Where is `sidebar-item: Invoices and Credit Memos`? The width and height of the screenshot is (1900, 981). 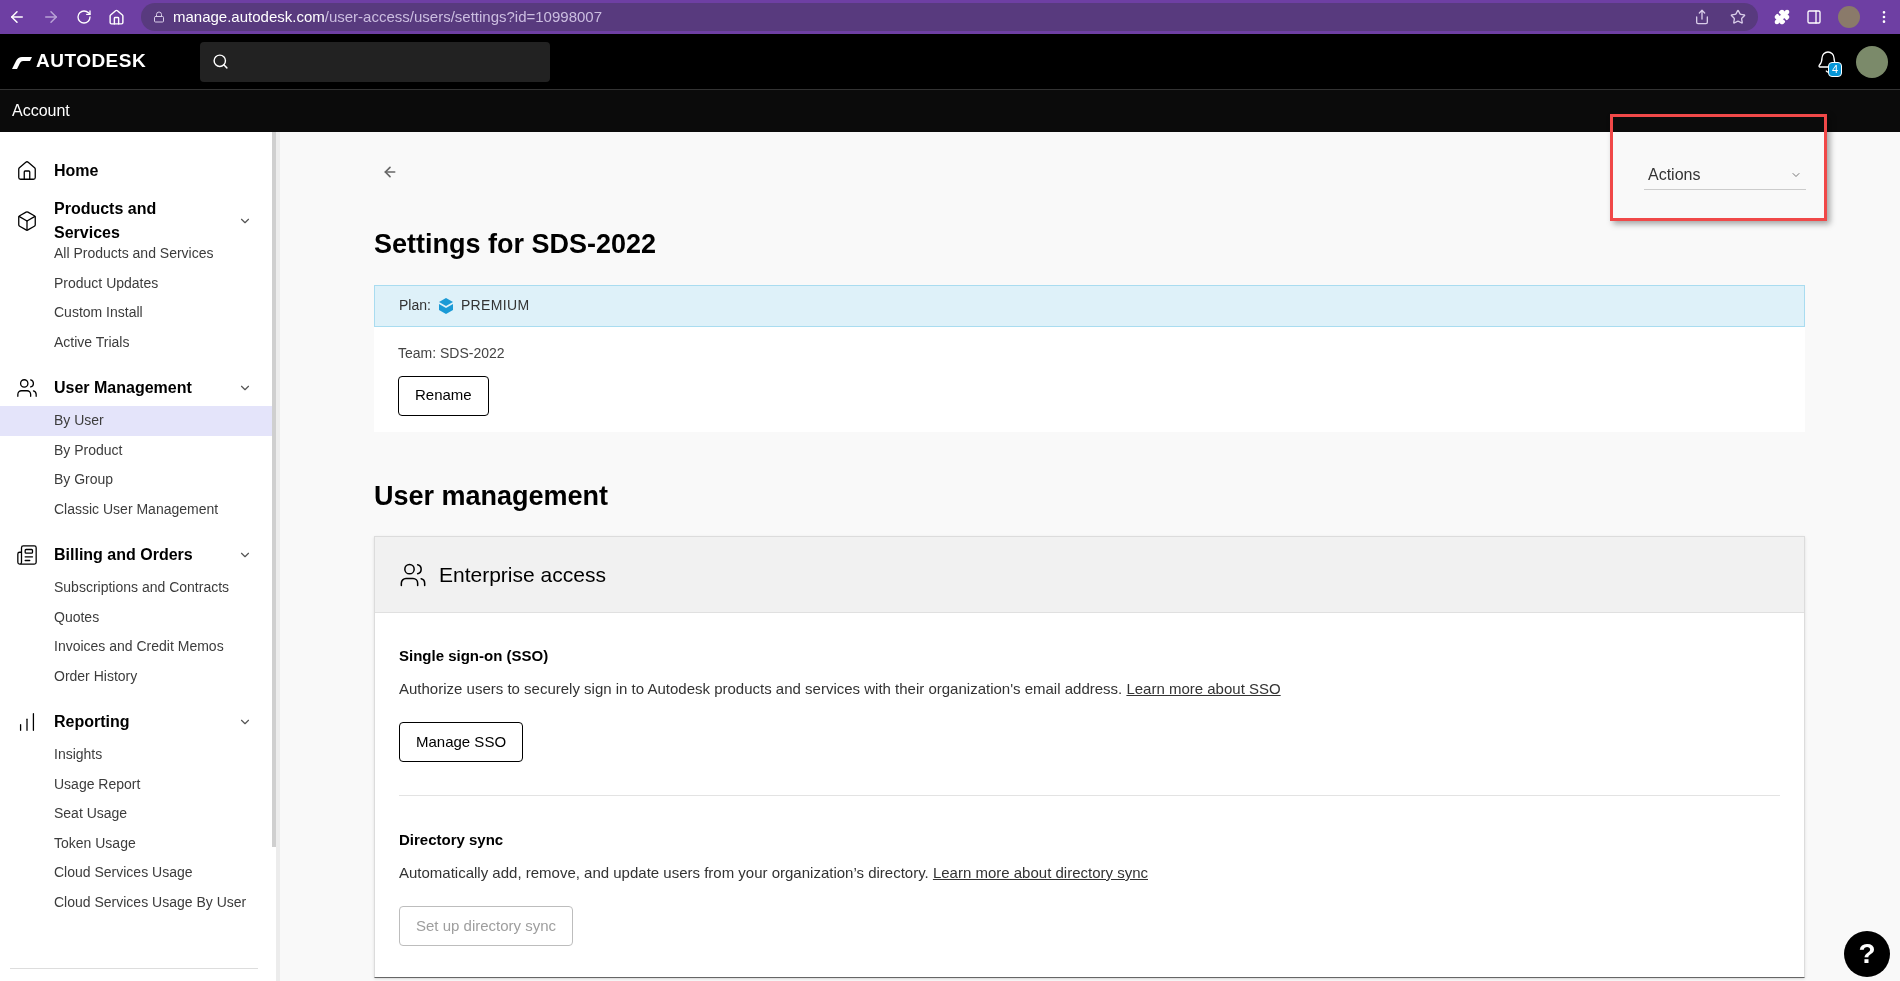
sidebar-item: Invoices and Credit Memos is located at coordinates (138, 647).